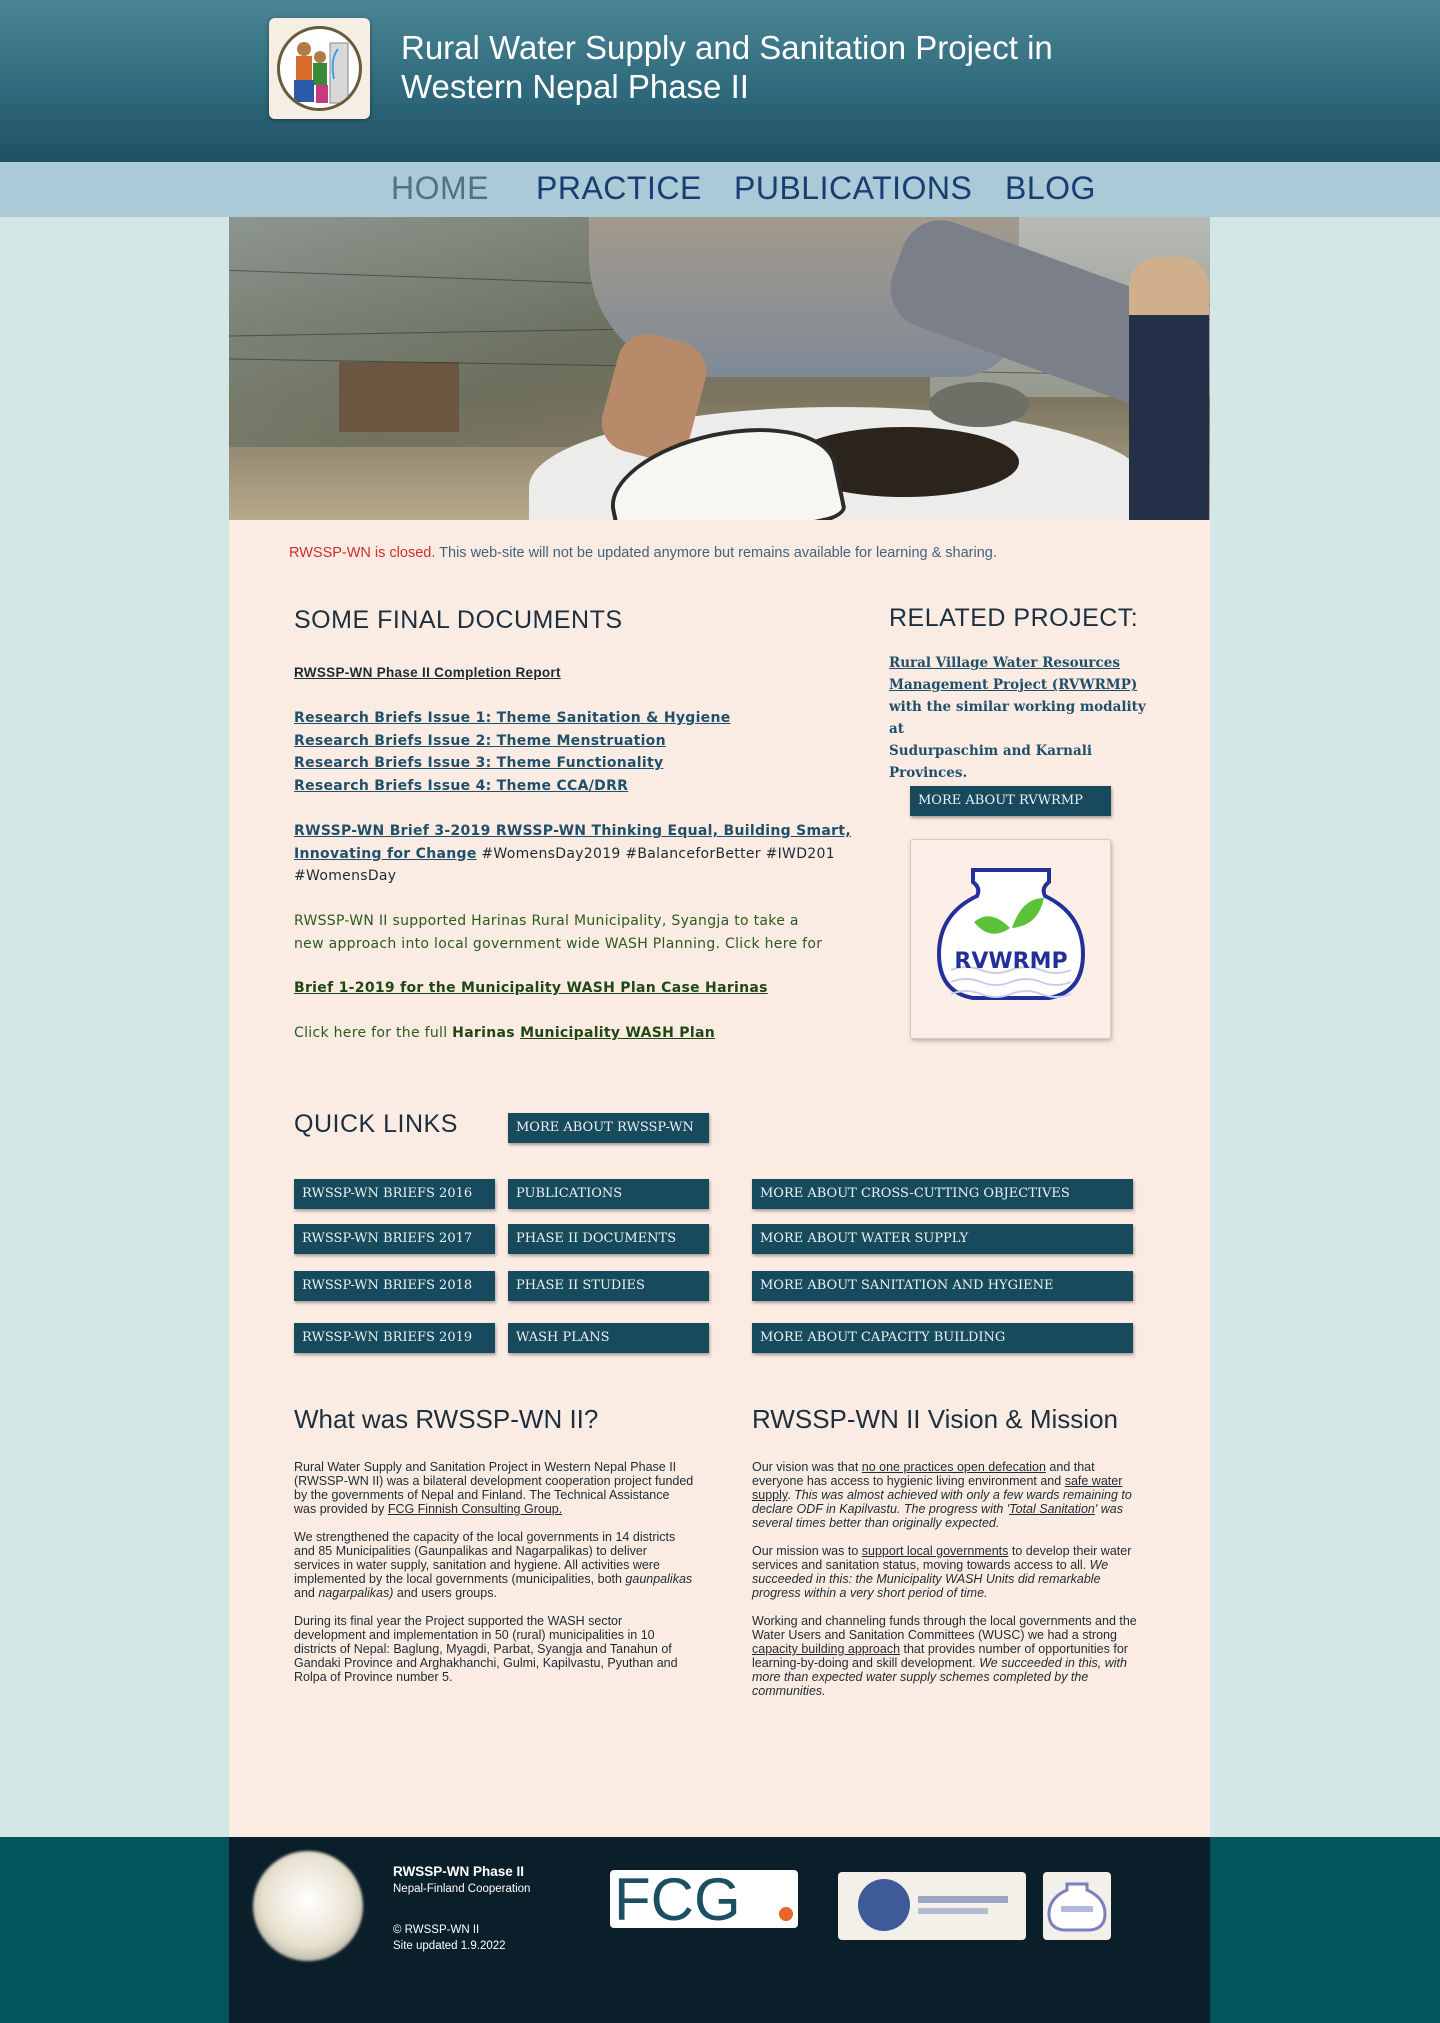 This screenshot has height=2023, width=1440. I want to click on closed-text: RWSSP-WN is closed., so click(362, 553).